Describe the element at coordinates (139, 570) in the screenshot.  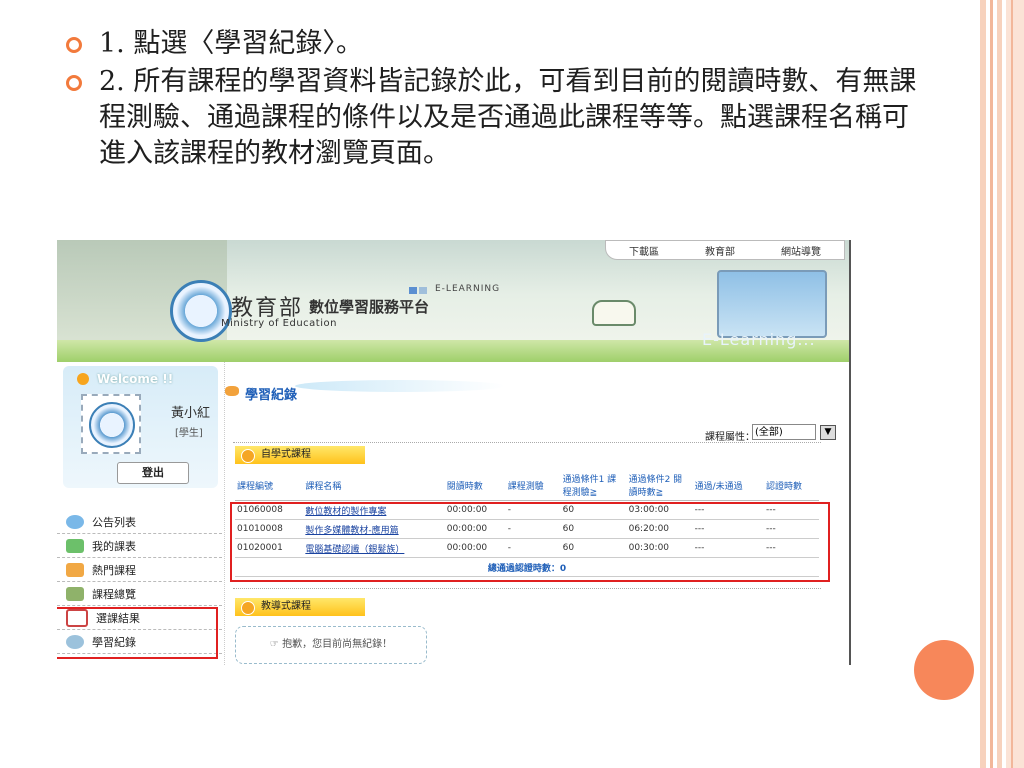
I see `sidebar-item-popular: 熱門課程` at that location.